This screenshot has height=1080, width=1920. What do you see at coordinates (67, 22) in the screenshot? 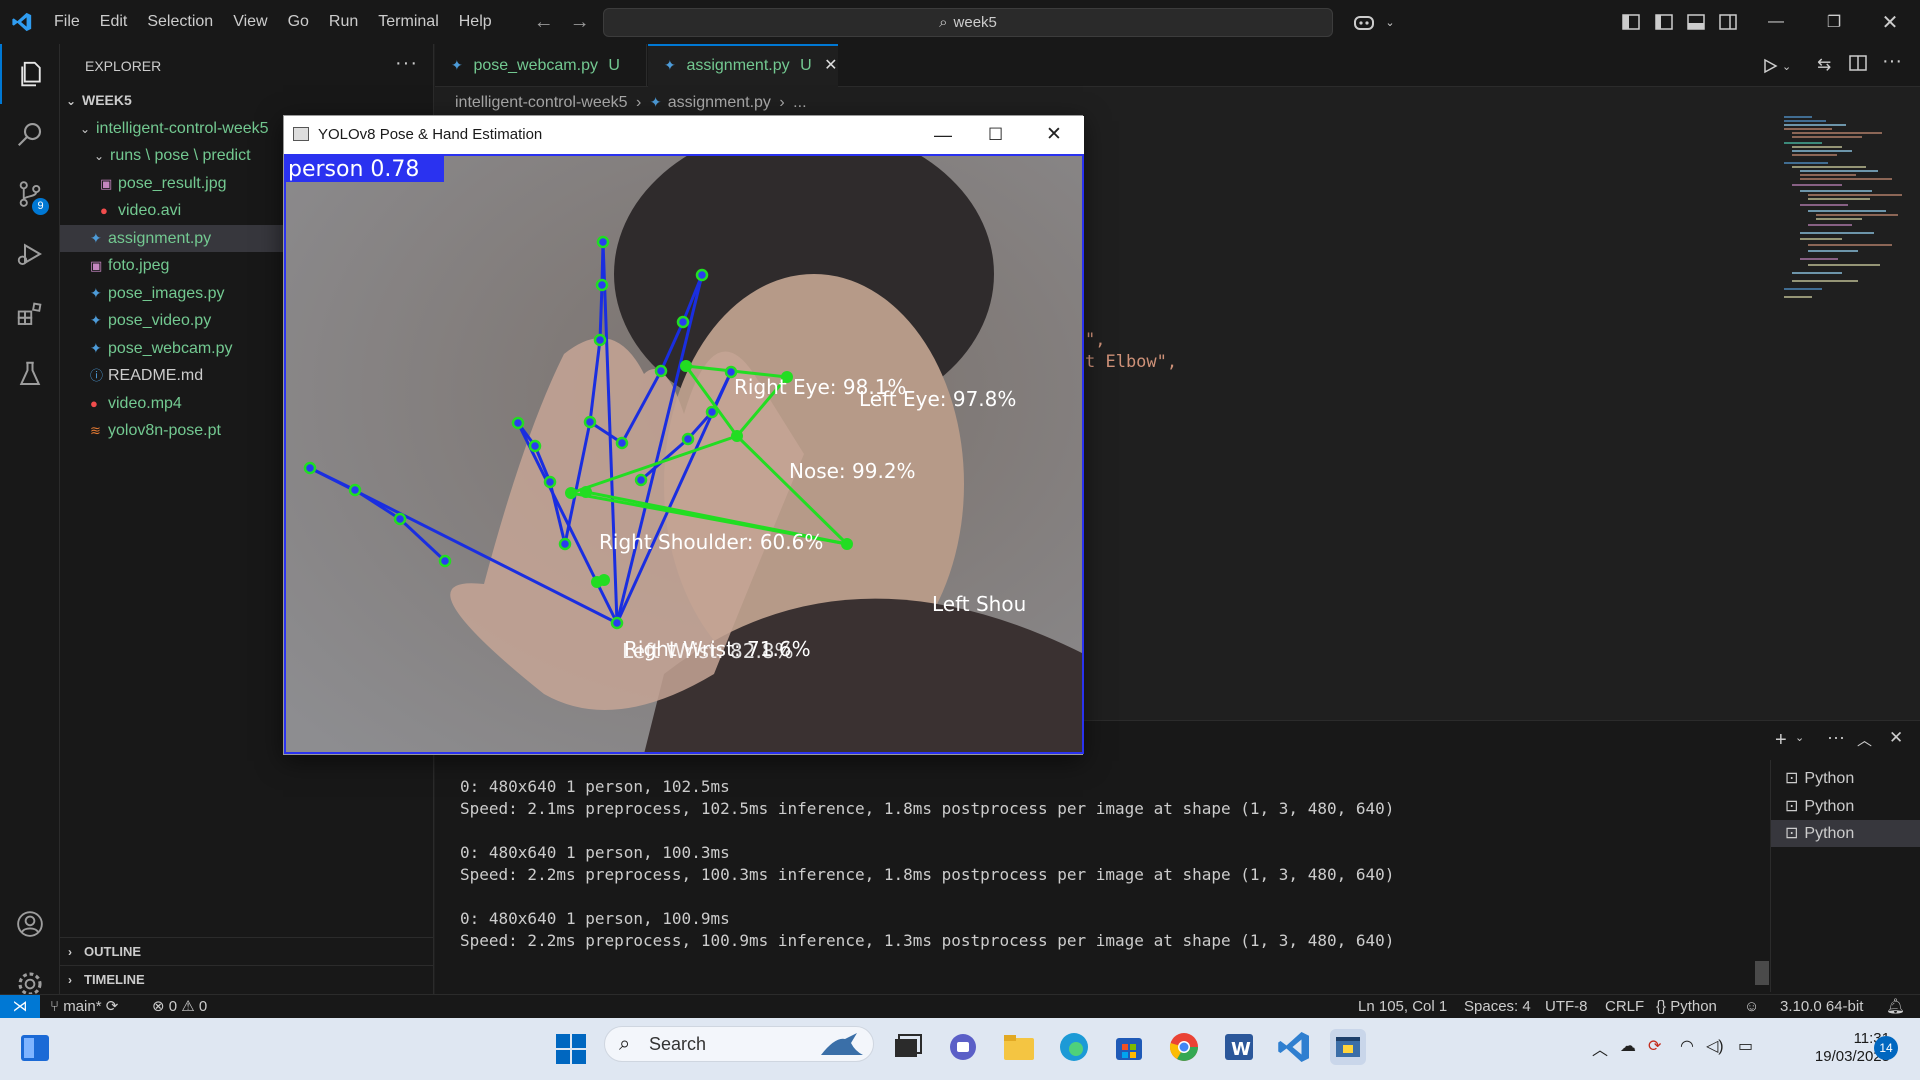
I see `menu-file: File` at bounding box center [67, 22].